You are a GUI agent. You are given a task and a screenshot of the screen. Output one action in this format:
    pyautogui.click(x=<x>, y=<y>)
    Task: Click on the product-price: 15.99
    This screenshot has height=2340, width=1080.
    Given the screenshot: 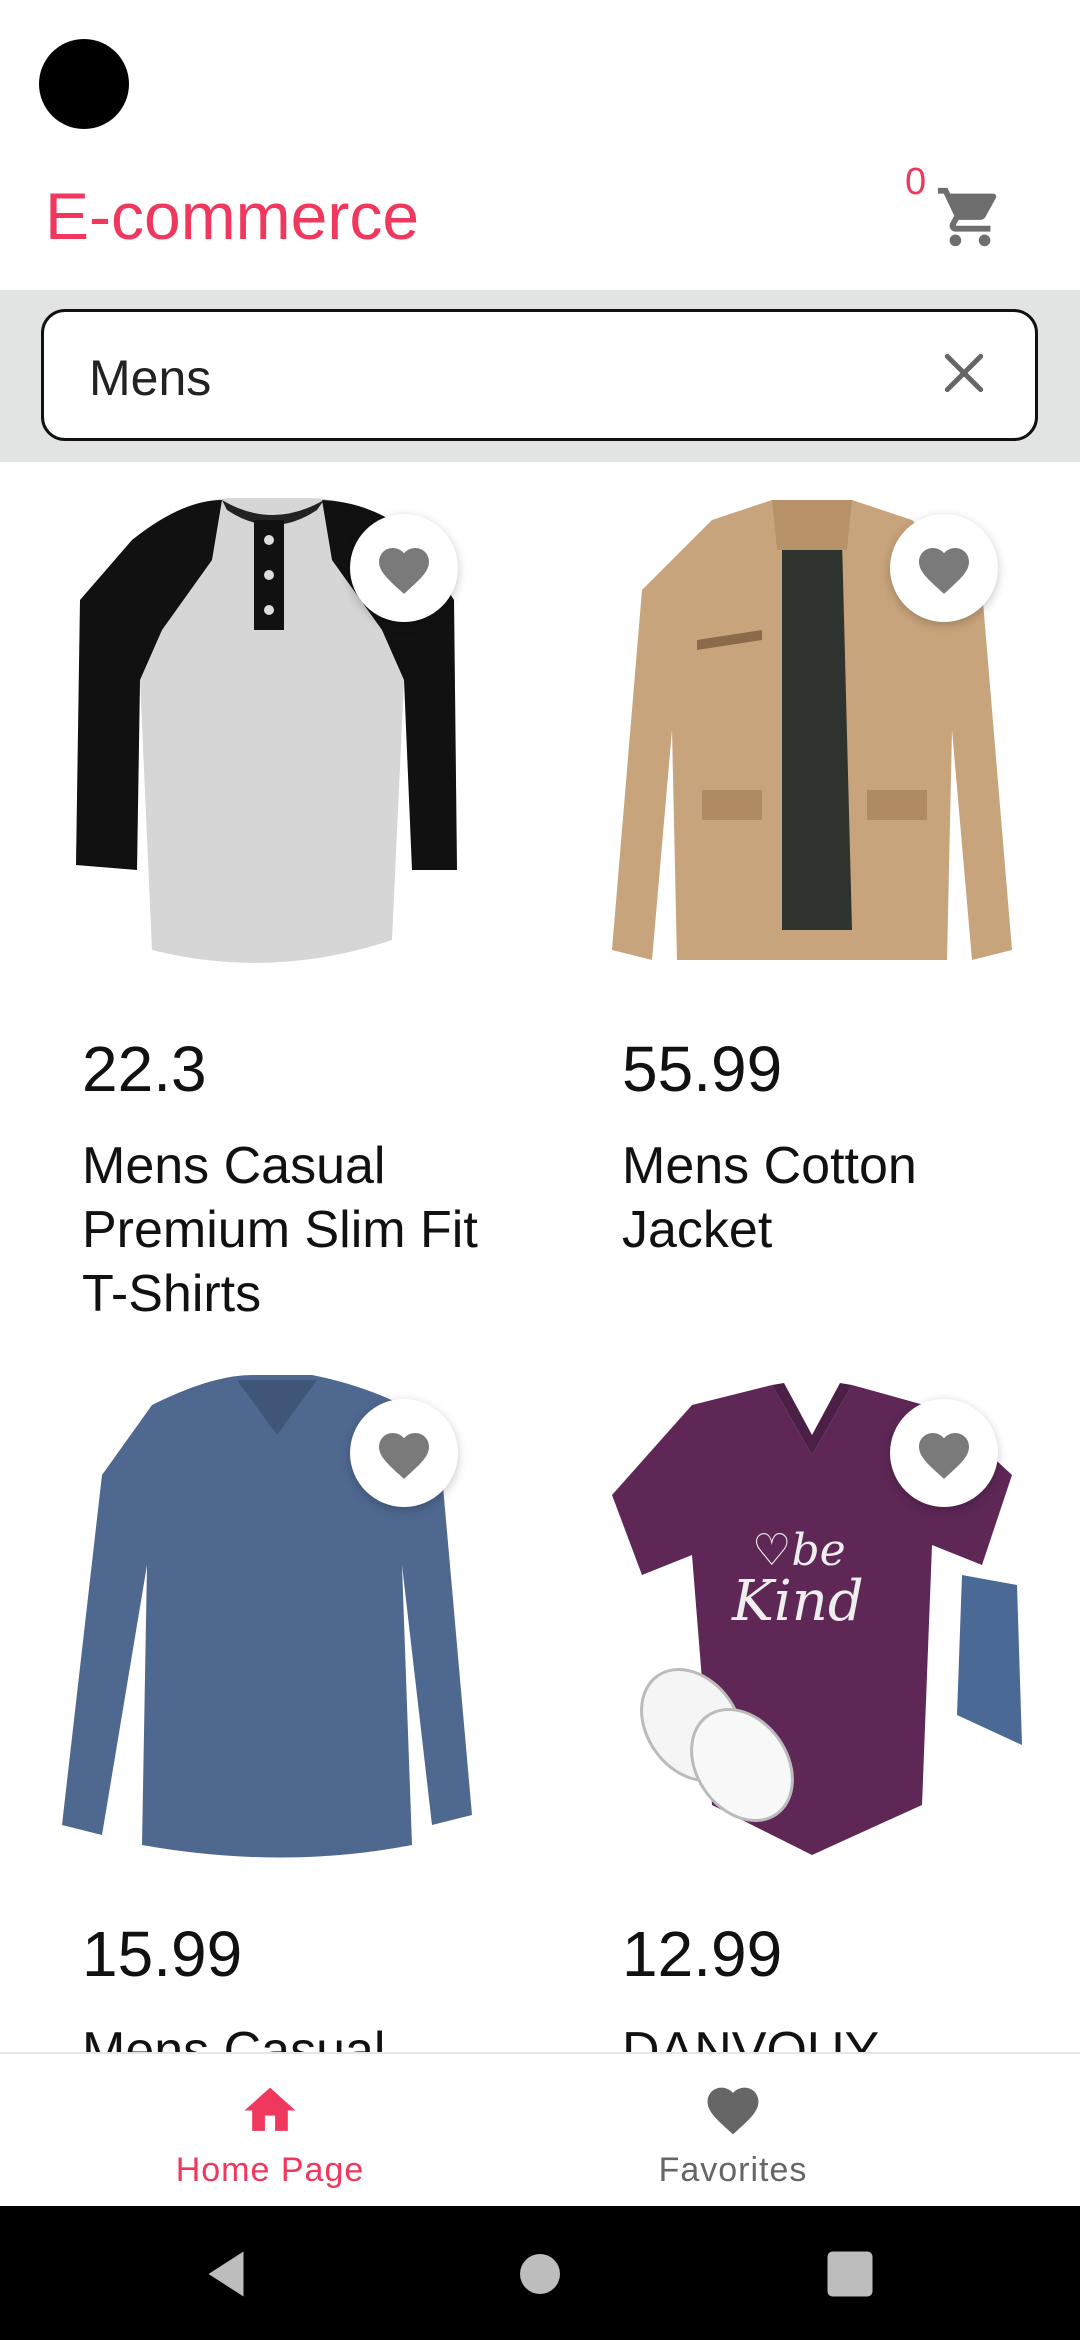 What is the action you would take?
    pyautogui.click(x=162, y=1954)
    